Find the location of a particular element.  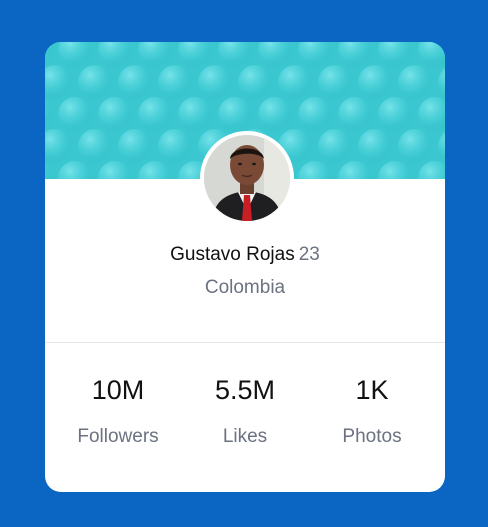

profile-name-line: Gustavo Rojas 23 is located at coordinates (245, 255).